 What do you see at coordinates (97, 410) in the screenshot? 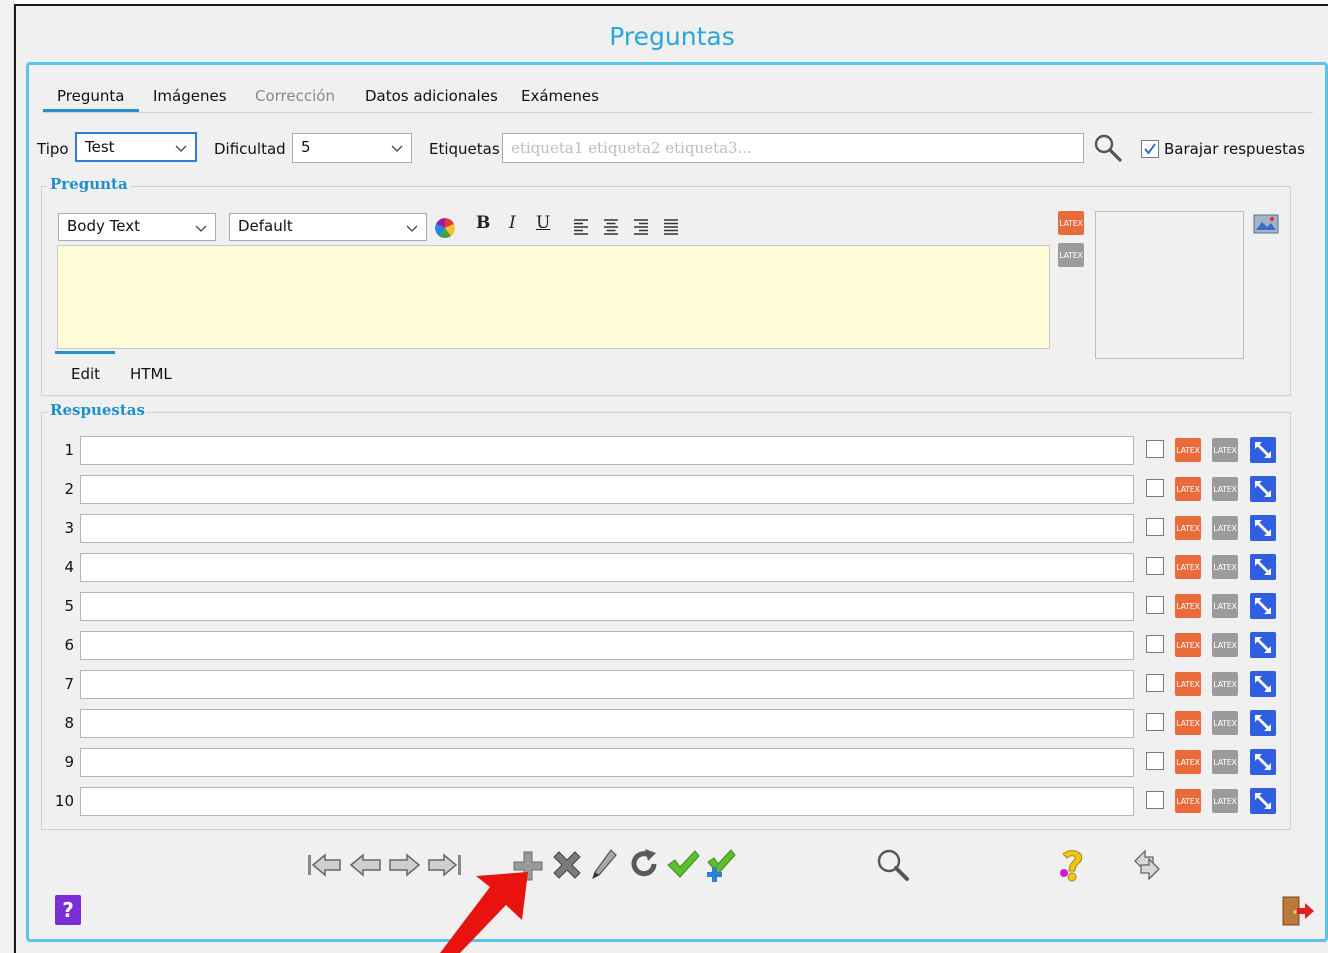
I see `answers-group-title: Respuestas` at bounding box center [97, 410].